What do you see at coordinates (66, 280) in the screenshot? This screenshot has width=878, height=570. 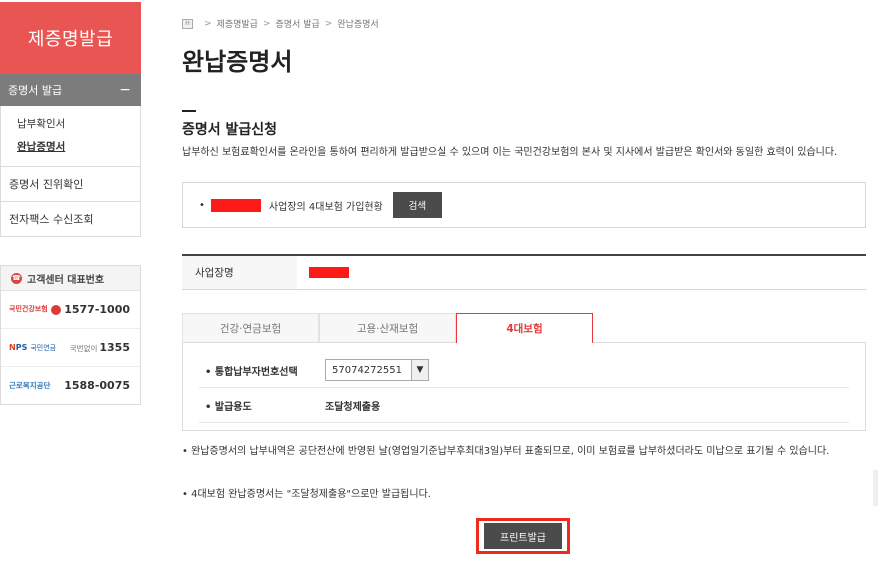 I see `customer-center-title: 고객센터 대표번호` at bounding box center [66, 280].